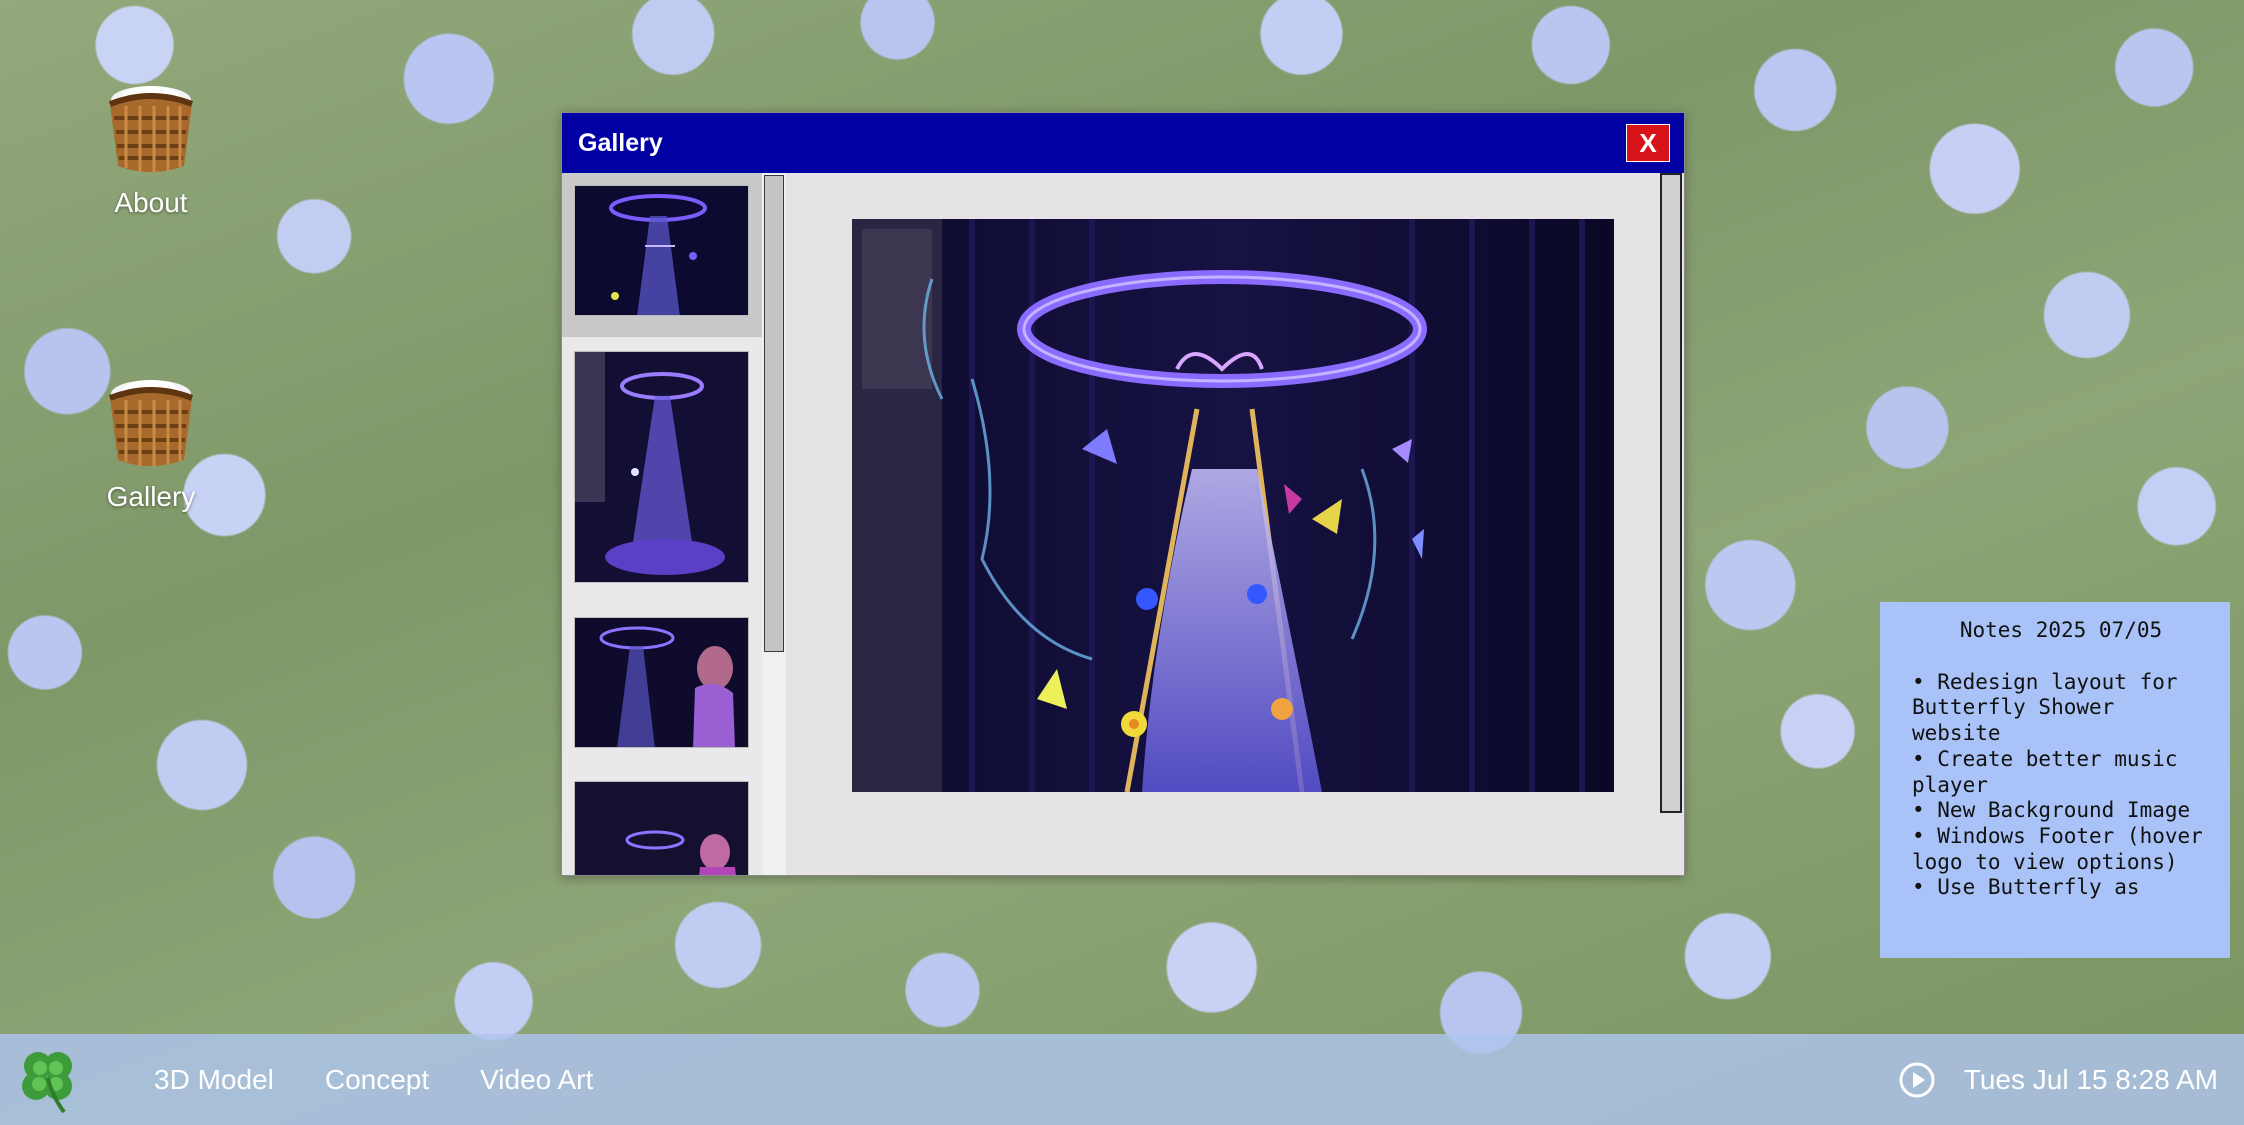 The image size is (2244, 1125). I want to click on close-button: X, so click(1648, 143).